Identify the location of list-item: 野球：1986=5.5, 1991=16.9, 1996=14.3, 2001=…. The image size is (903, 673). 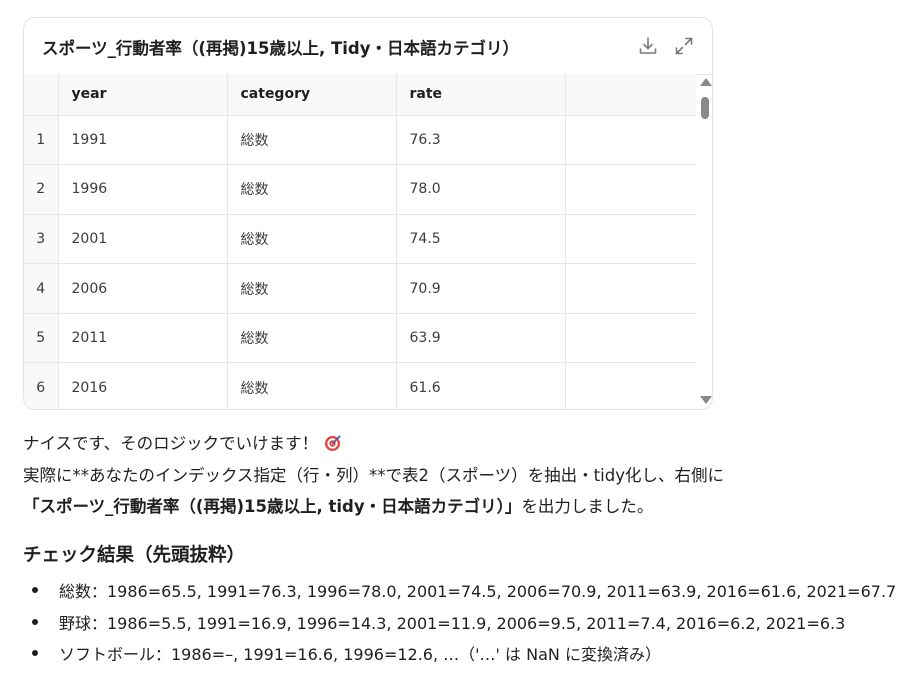
(459, 626).